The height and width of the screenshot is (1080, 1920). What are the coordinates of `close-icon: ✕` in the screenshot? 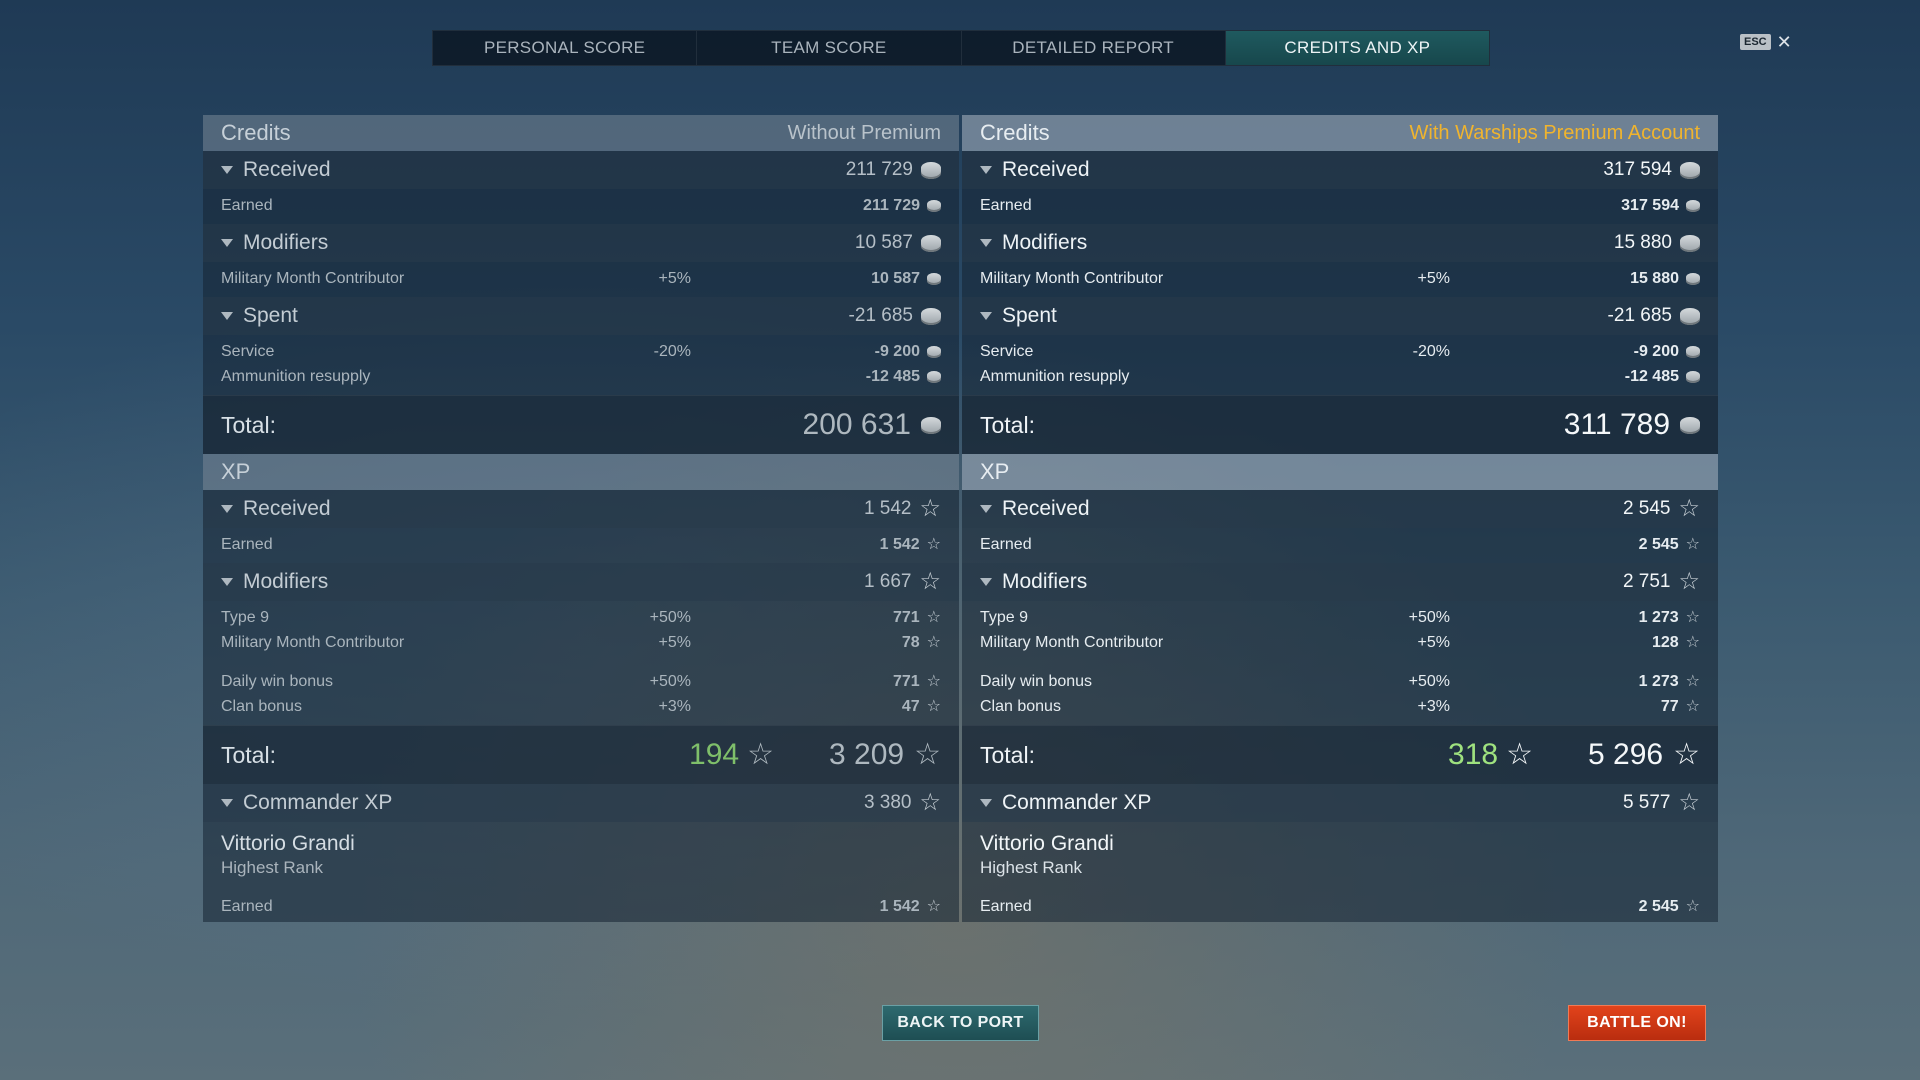 It's located at (1784, 42).